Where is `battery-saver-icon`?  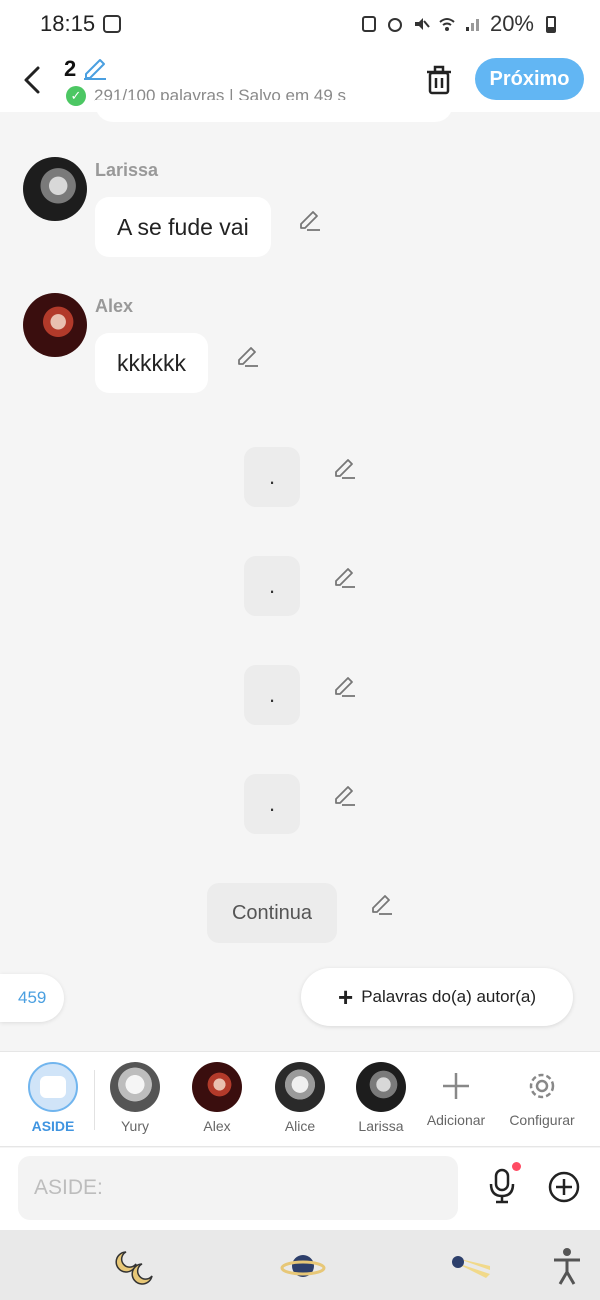 battery-saver-icon is located at coordinates (368, 24).